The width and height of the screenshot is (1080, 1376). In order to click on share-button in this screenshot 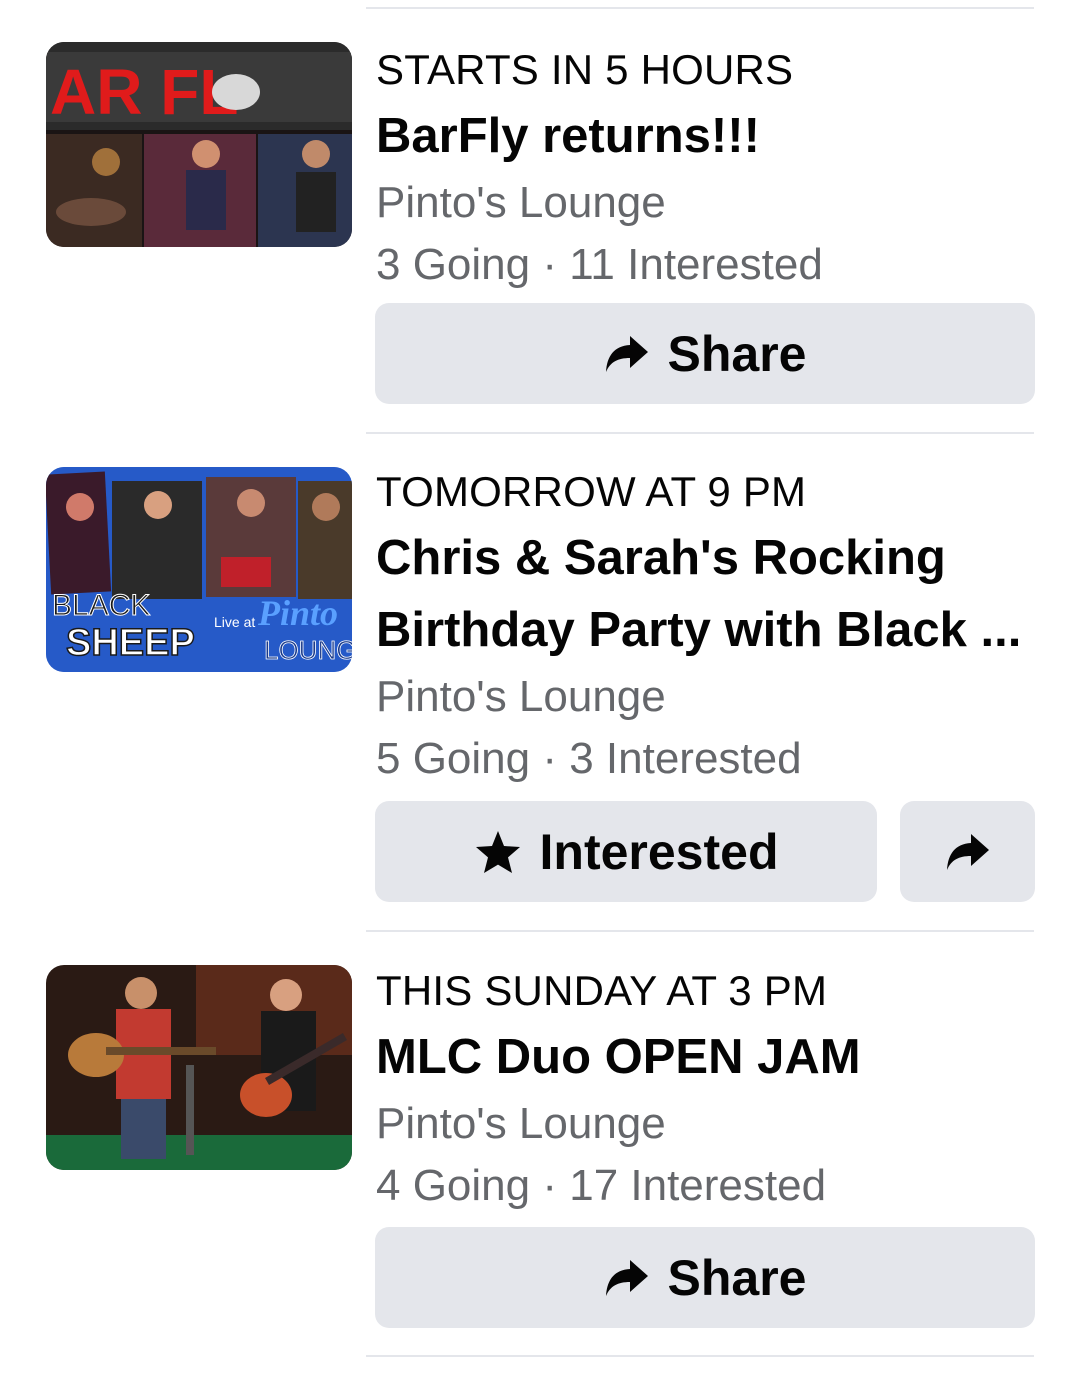, I will do `click(967, 851)`.